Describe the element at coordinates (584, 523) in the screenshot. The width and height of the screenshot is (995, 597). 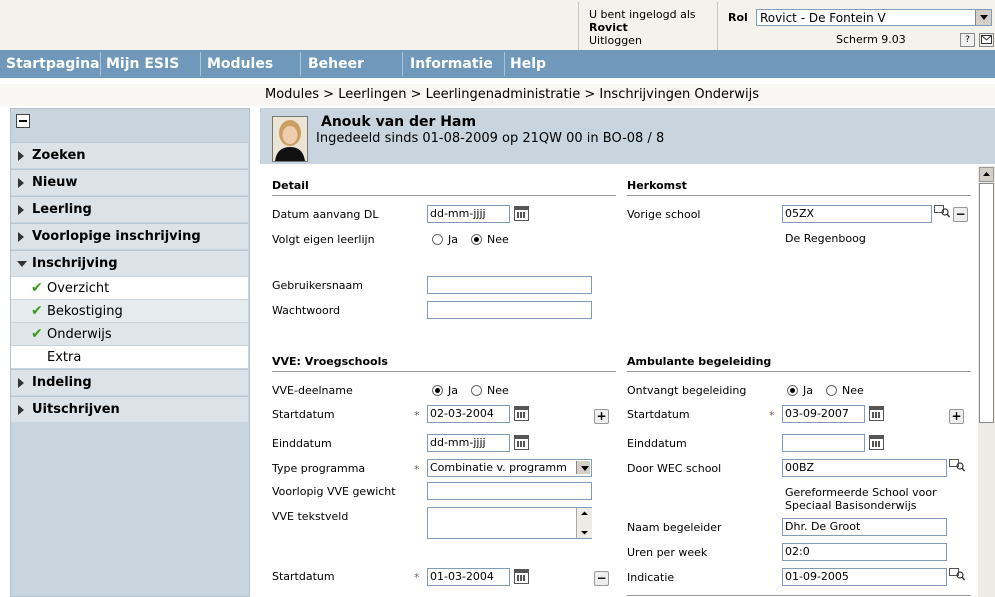
I see `textarea-scrollbar` at that location.